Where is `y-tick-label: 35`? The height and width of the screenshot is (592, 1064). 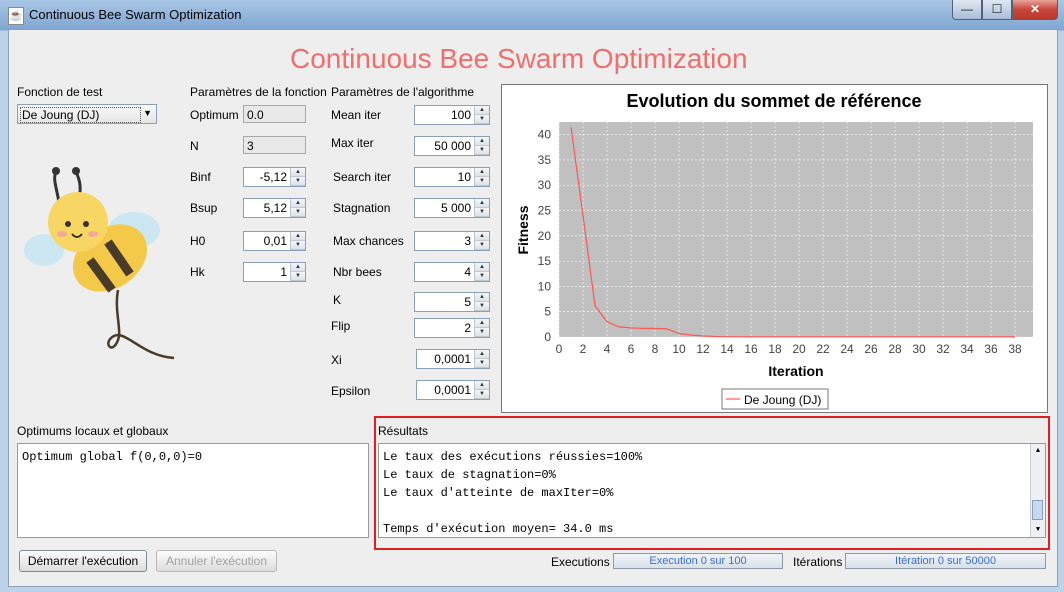
y-tick-label: 35 is located at coordinates (545, 160).